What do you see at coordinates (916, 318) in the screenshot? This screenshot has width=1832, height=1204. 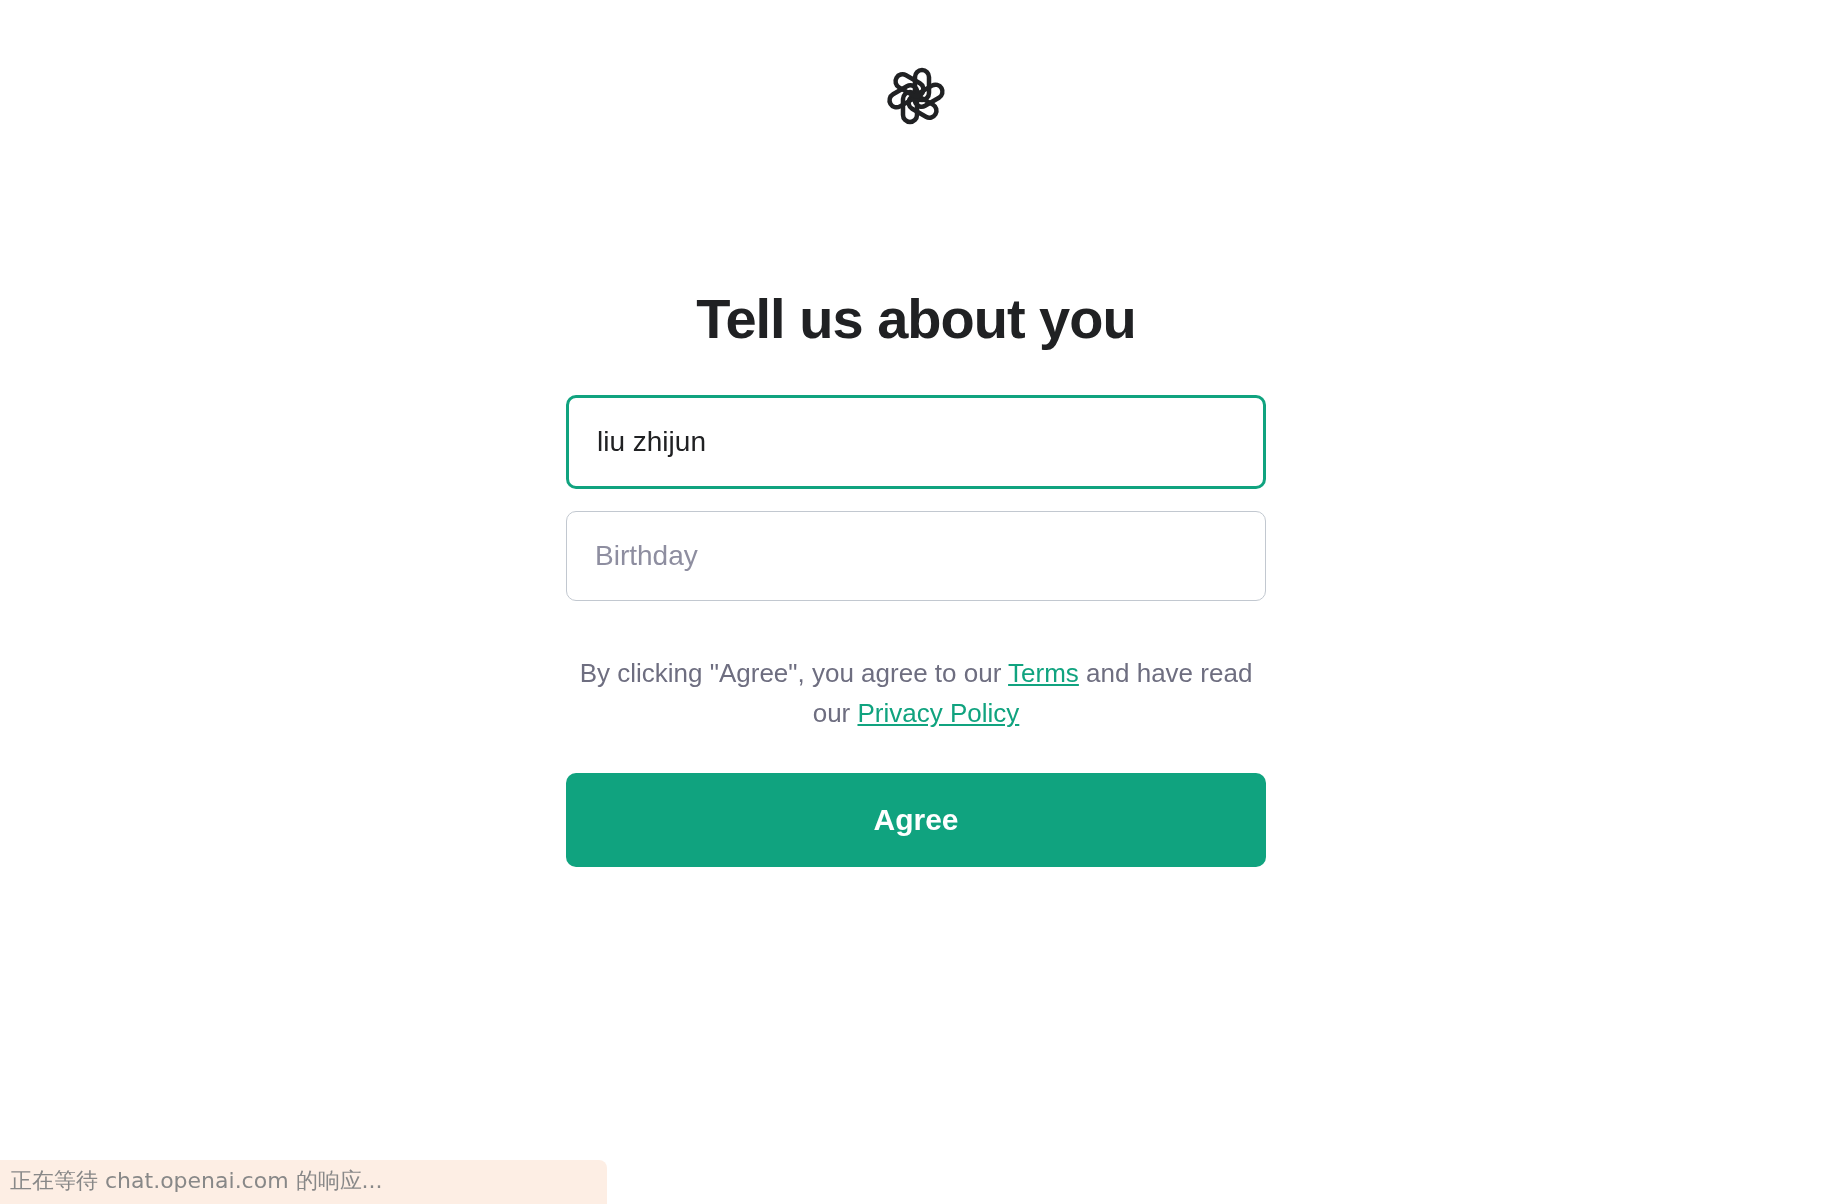 I see `page-title: Tell us about you` at bounding box center [916, 318].